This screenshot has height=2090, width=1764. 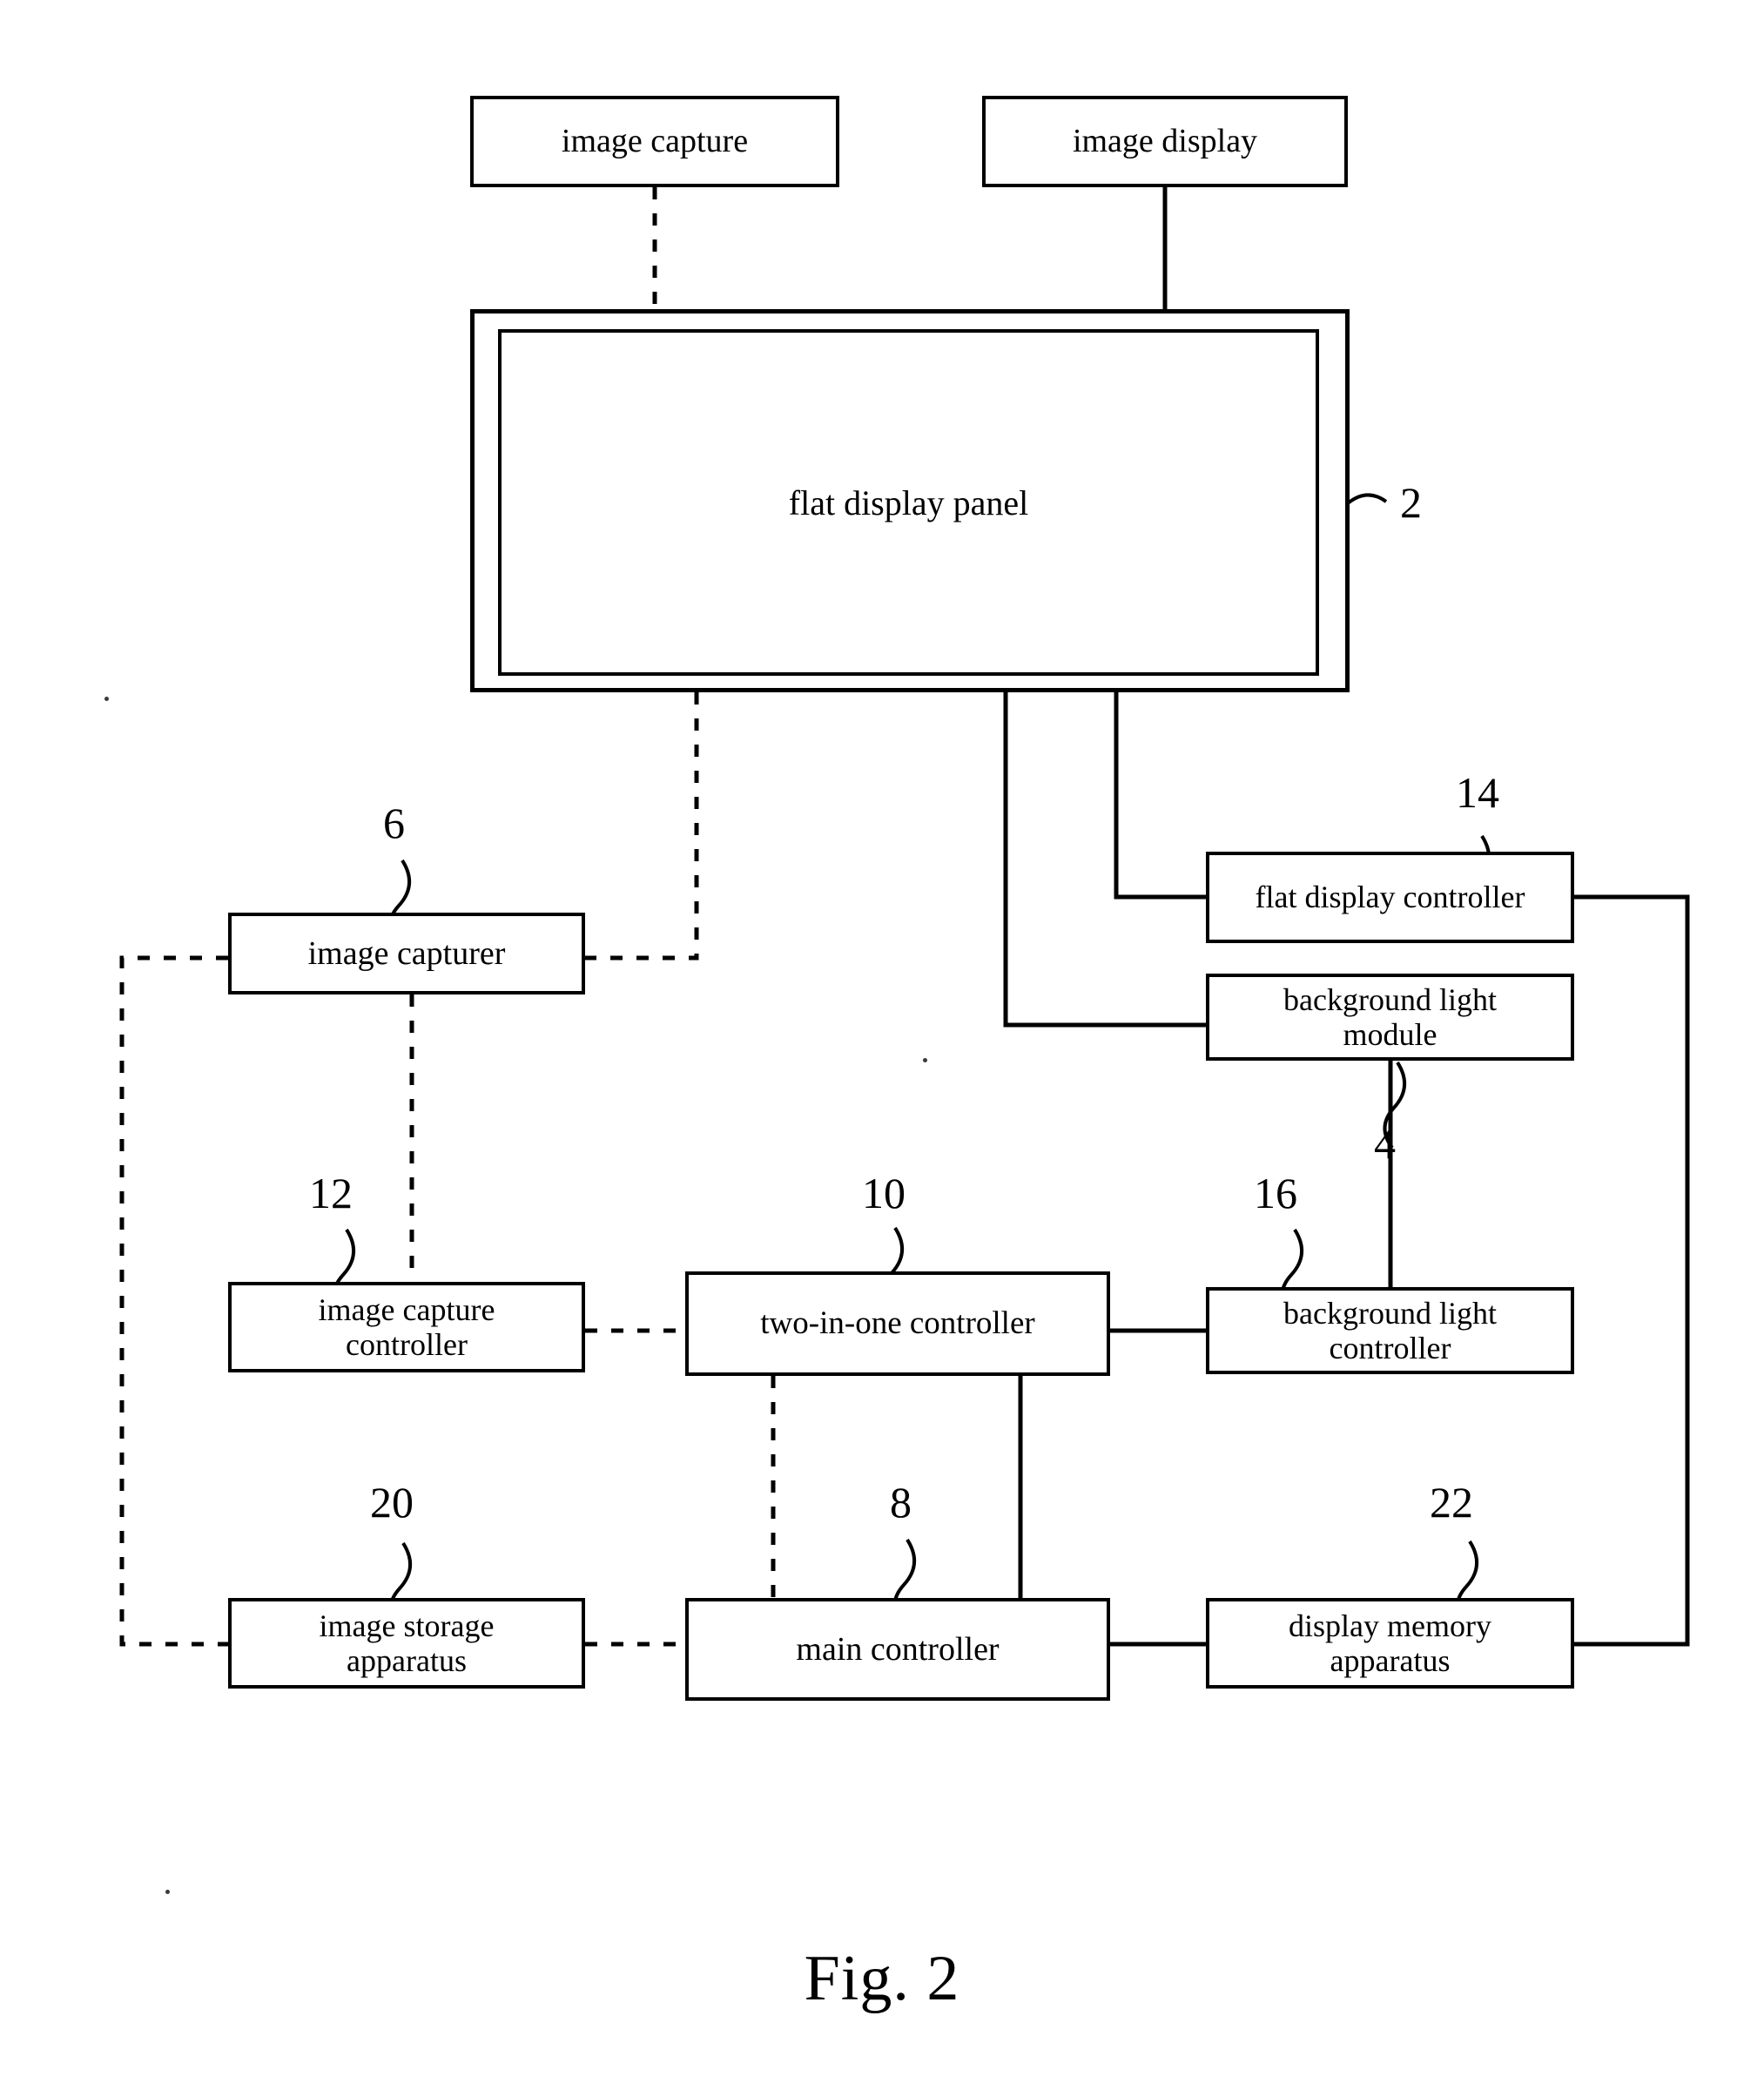 I want to click on block-two-in-one-controller-label: two-in-one controller, so click(x=897, y=1323).